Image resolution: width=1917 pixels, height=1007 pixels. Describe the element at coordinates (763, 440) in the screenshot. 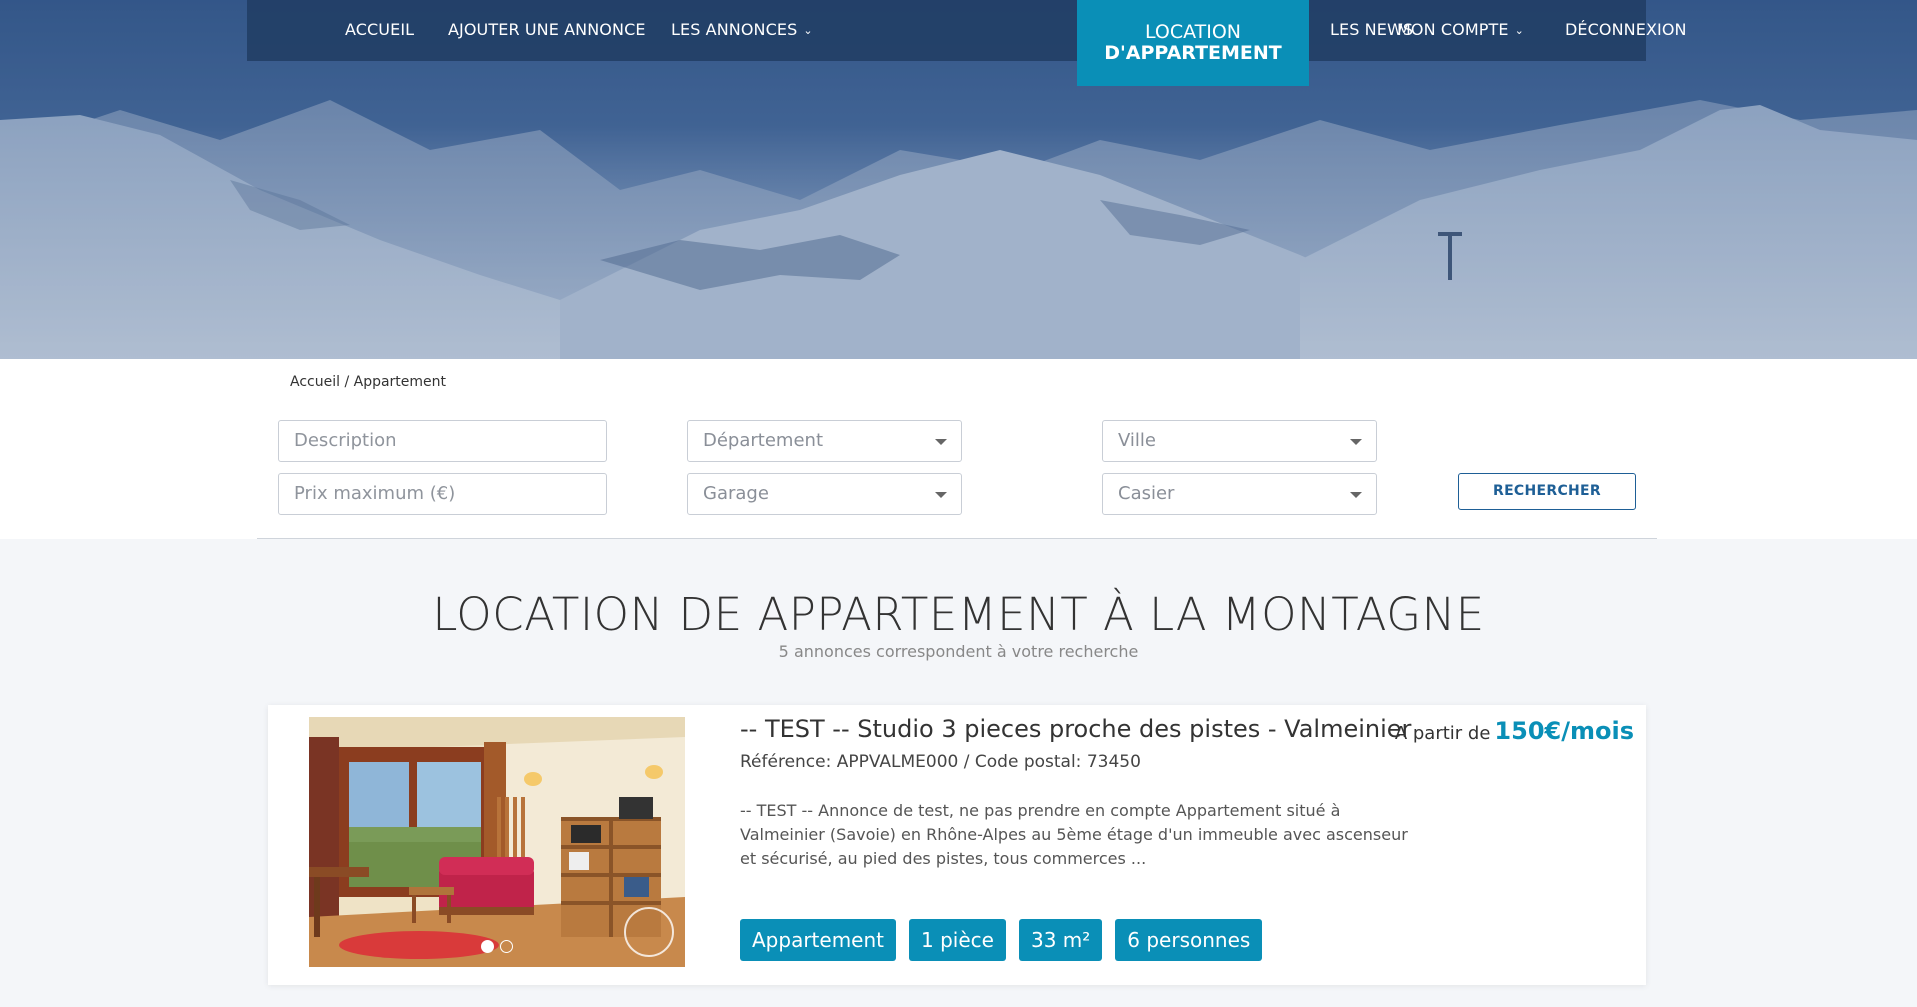

I see `departement-select-value: Département` at that location.